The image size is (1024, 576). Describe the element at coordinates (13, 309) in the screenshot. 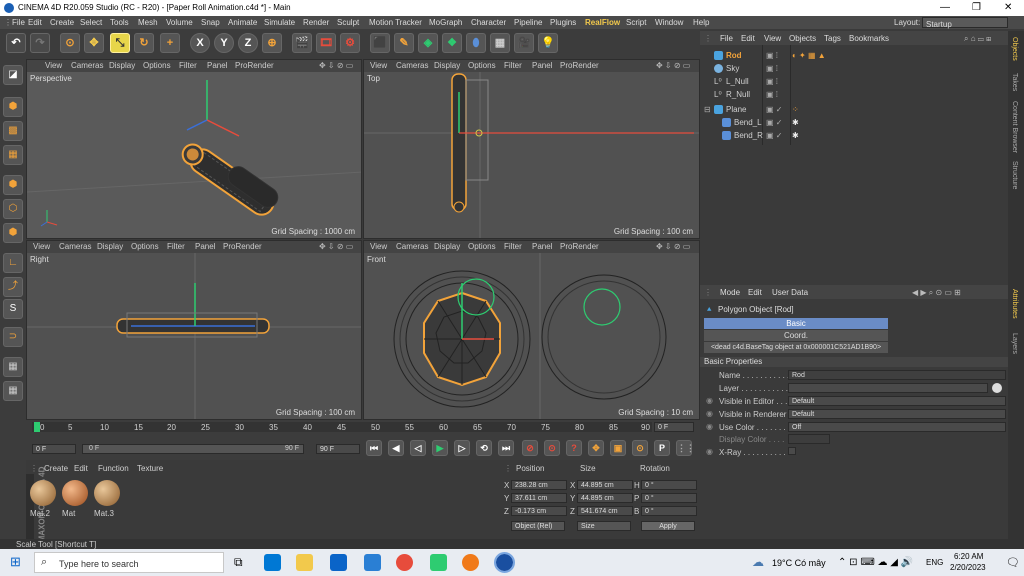

I see `solo-icon: S` at that location.